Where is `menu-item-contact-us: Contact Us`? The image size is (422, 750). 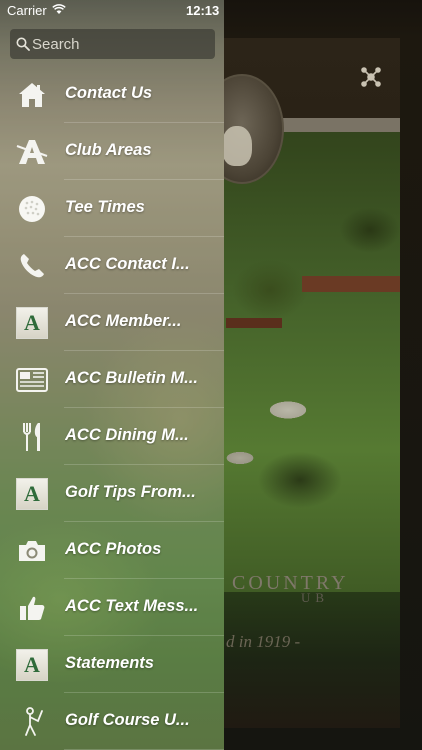 menu-item-contact-us: Contact Us is located at coordinates (112, 94).